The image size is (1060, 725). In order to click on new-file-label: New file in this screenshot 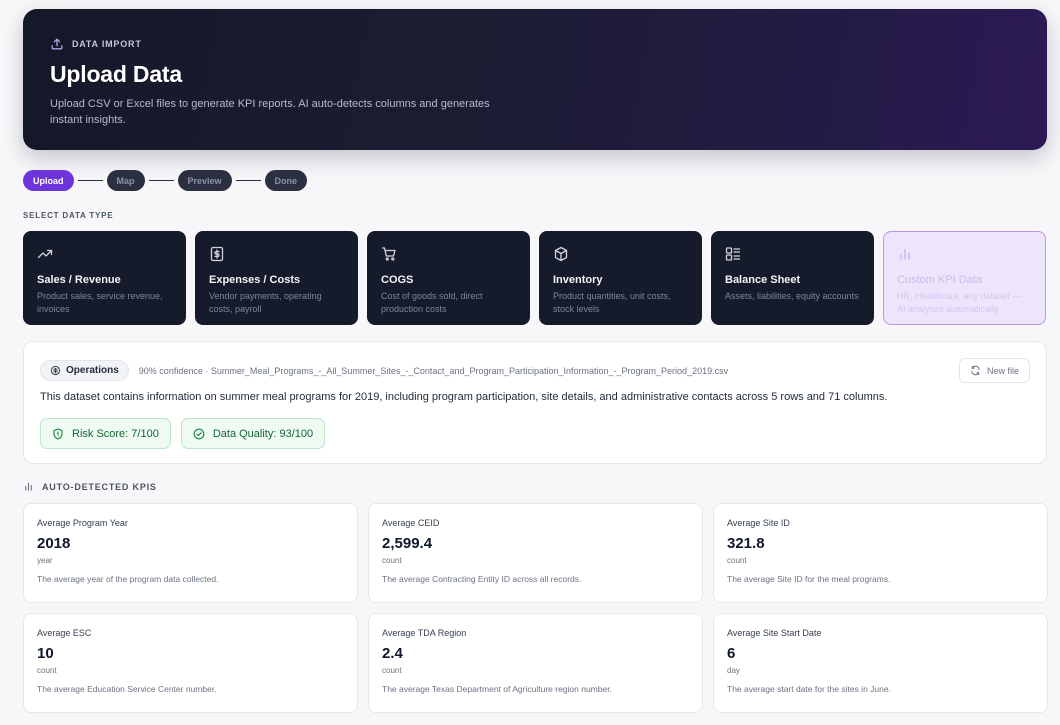, I will do `click(1002, 370)`.